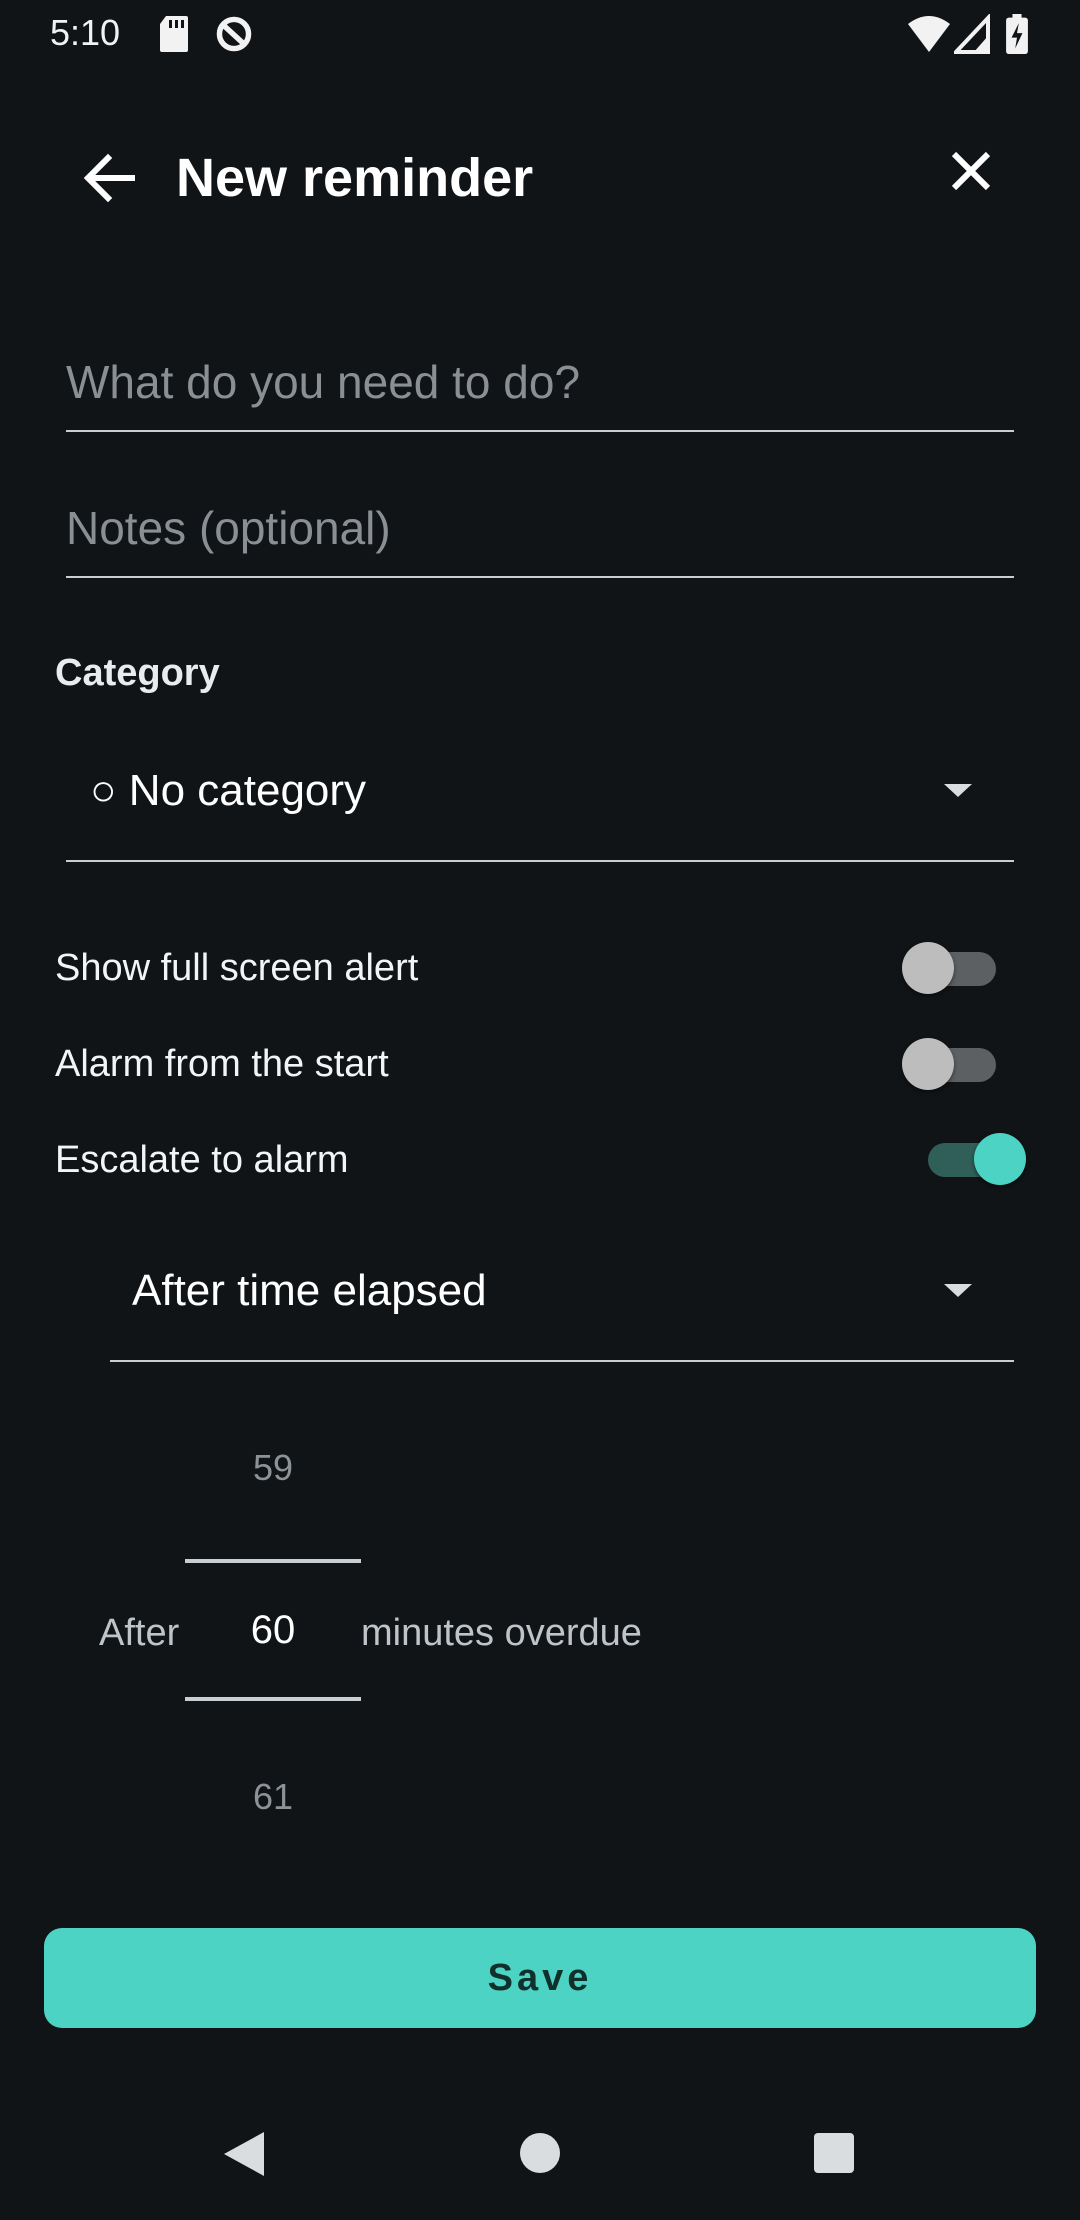 This screenshot has width=1080, height=2220. What do you see at coordinates (222, 1064) in the screenshot?
I see `alarm-from-start-label: Alarm from the start` at bounding box center [222, 1064].